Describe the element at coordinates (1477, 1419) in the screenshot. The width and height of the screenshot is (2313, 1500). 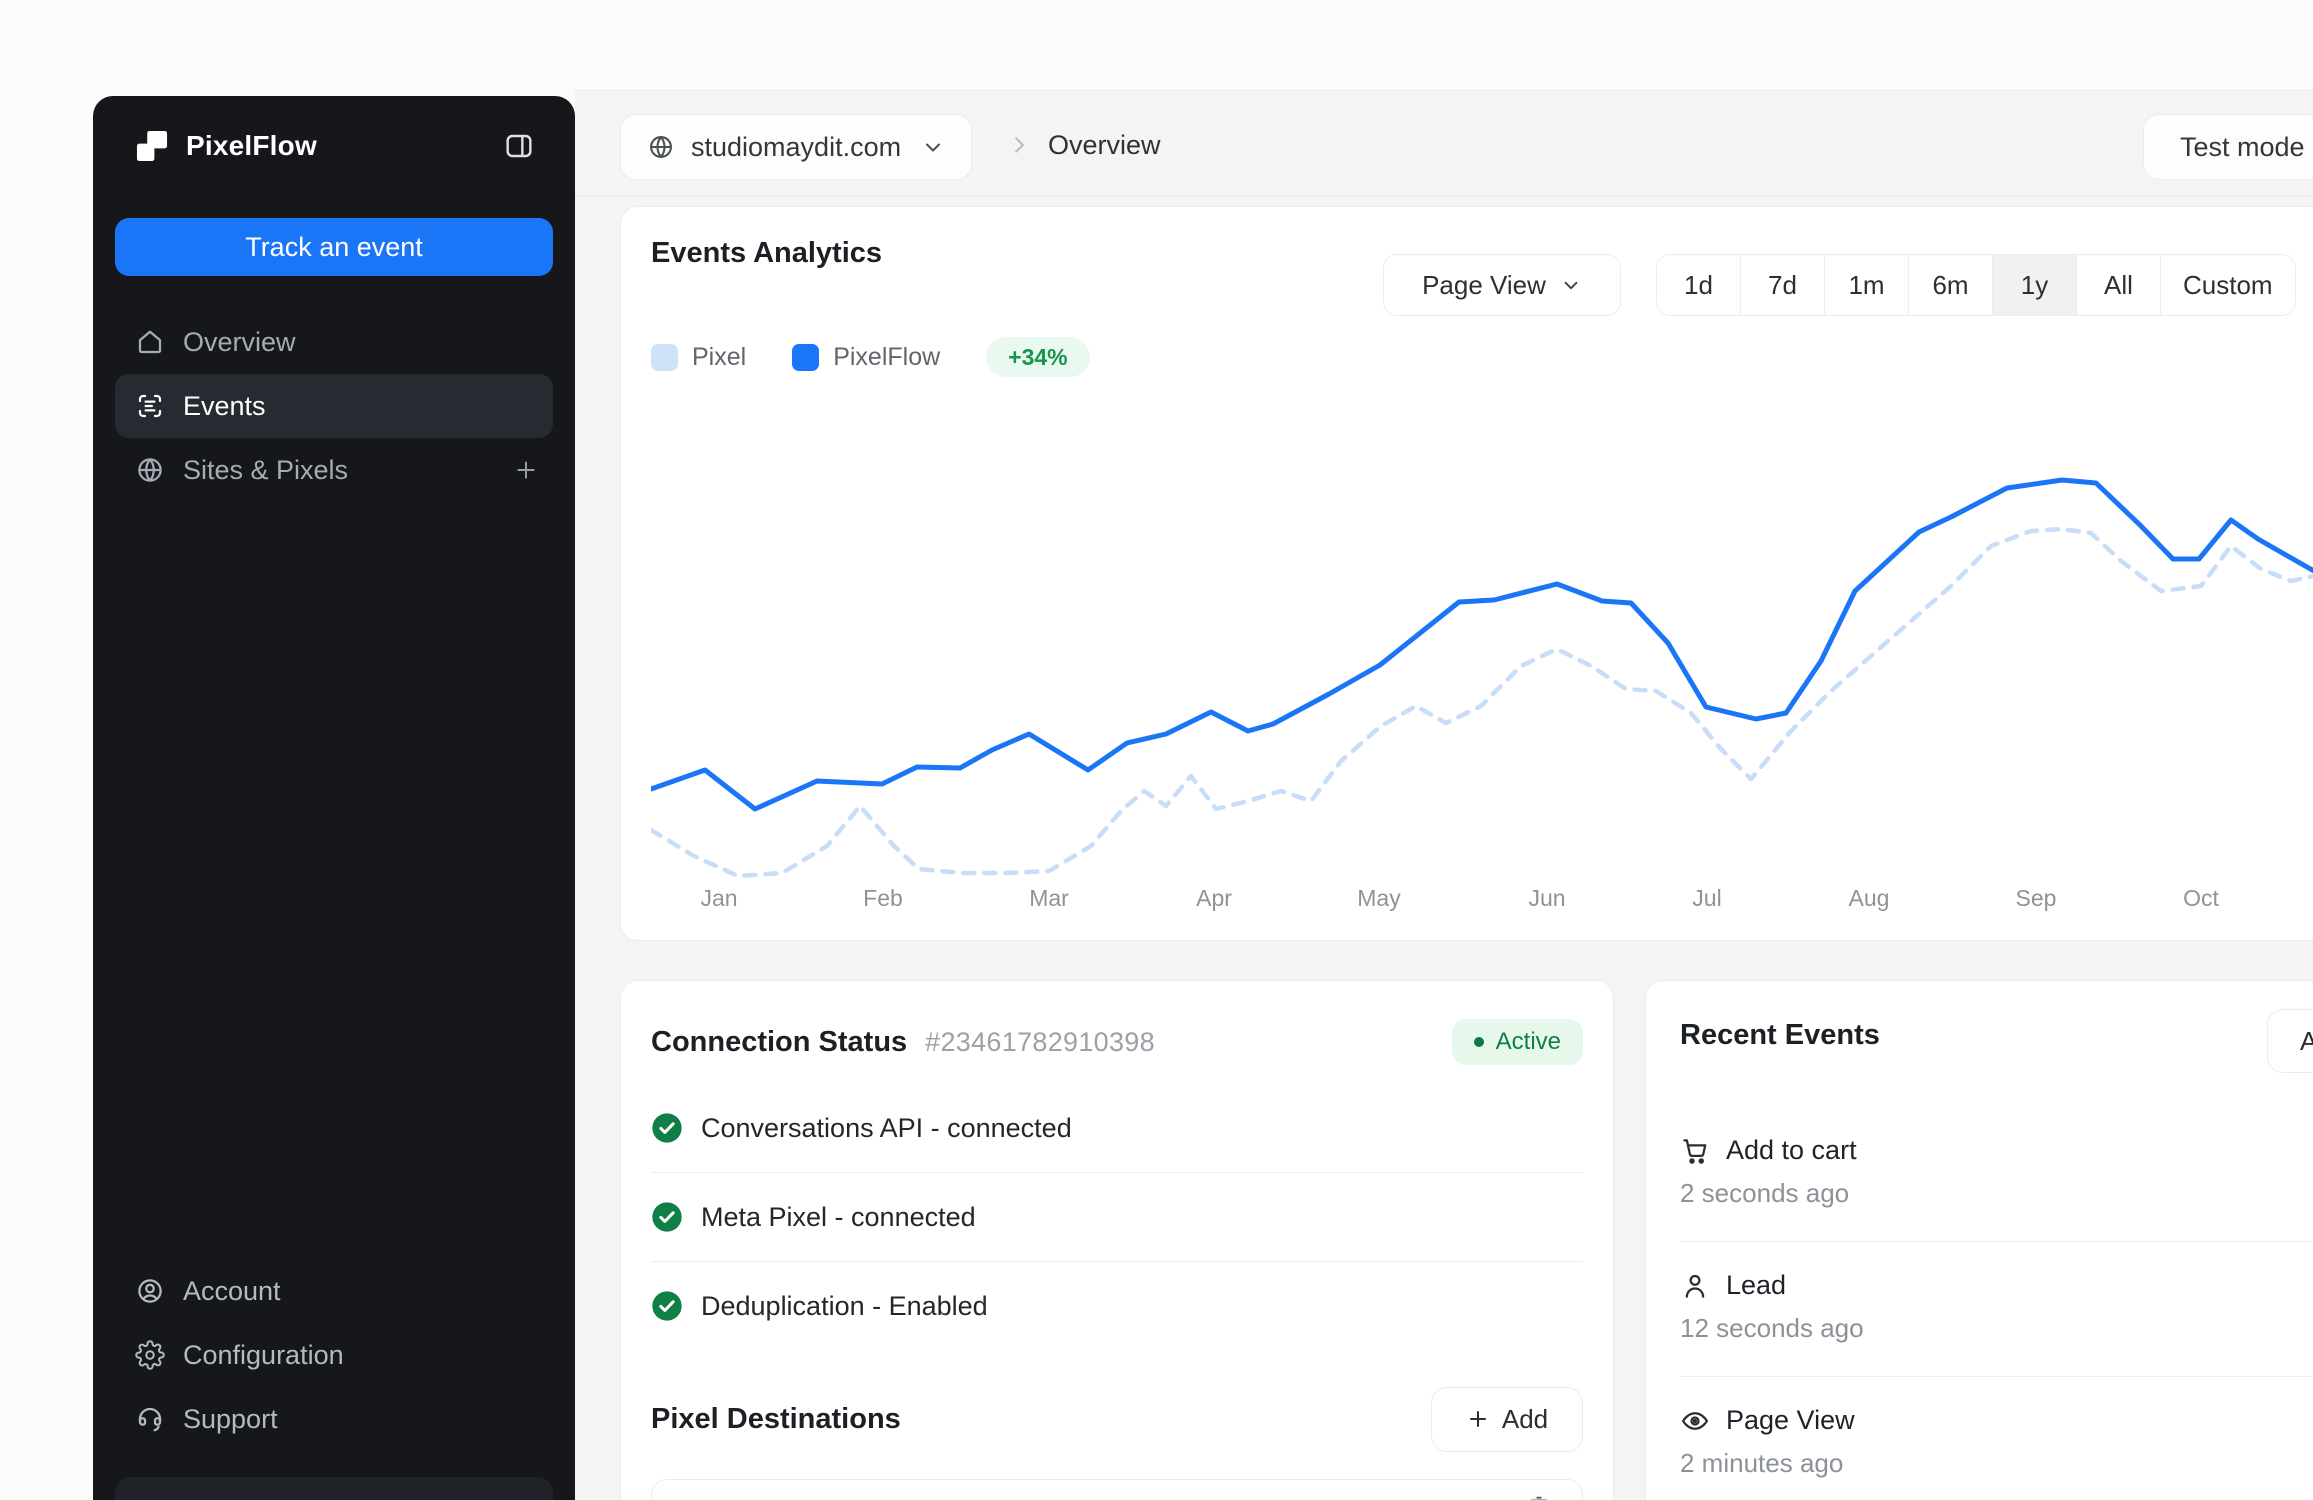
I see `plus-icon` at that location.